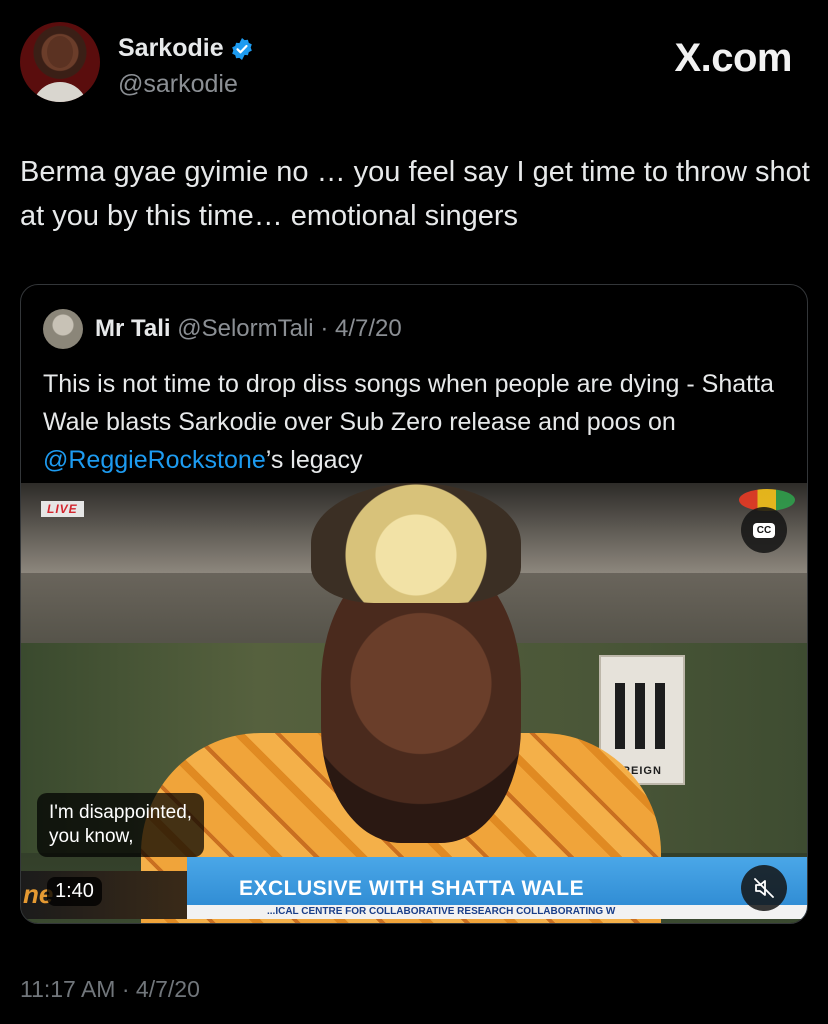 The image size is (828, 1024). I want to click on author-name-row: Sarkodie, so click(186, 48).